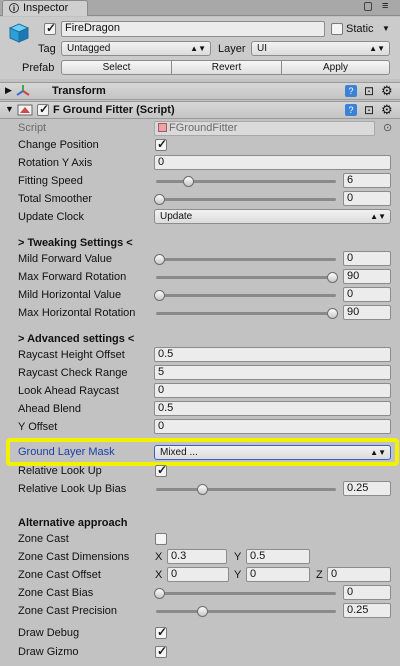 This screenshot has height=666, width=400. What do you see at coordinates (9, 109) in the screenshot?
I see `foldout-arrow-icon: ▼` at bounding box center [9, 109].